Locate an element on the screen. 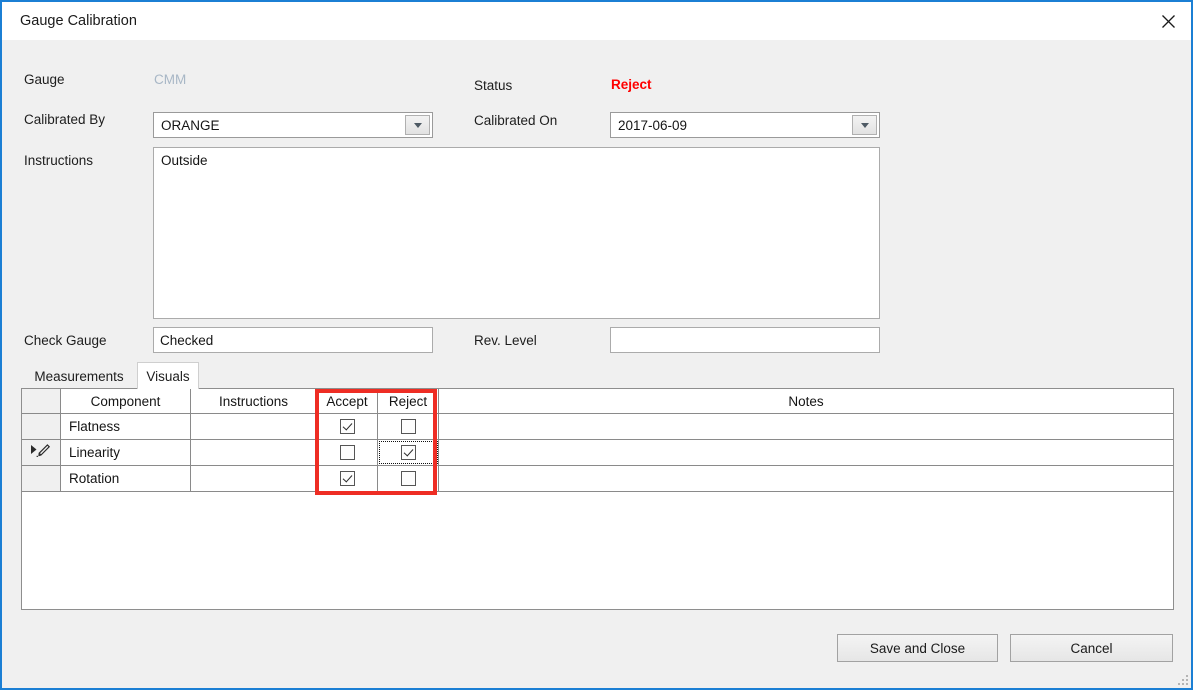  calibrated-on-value: 2017-06-09 is located at coordinates (653, 125).